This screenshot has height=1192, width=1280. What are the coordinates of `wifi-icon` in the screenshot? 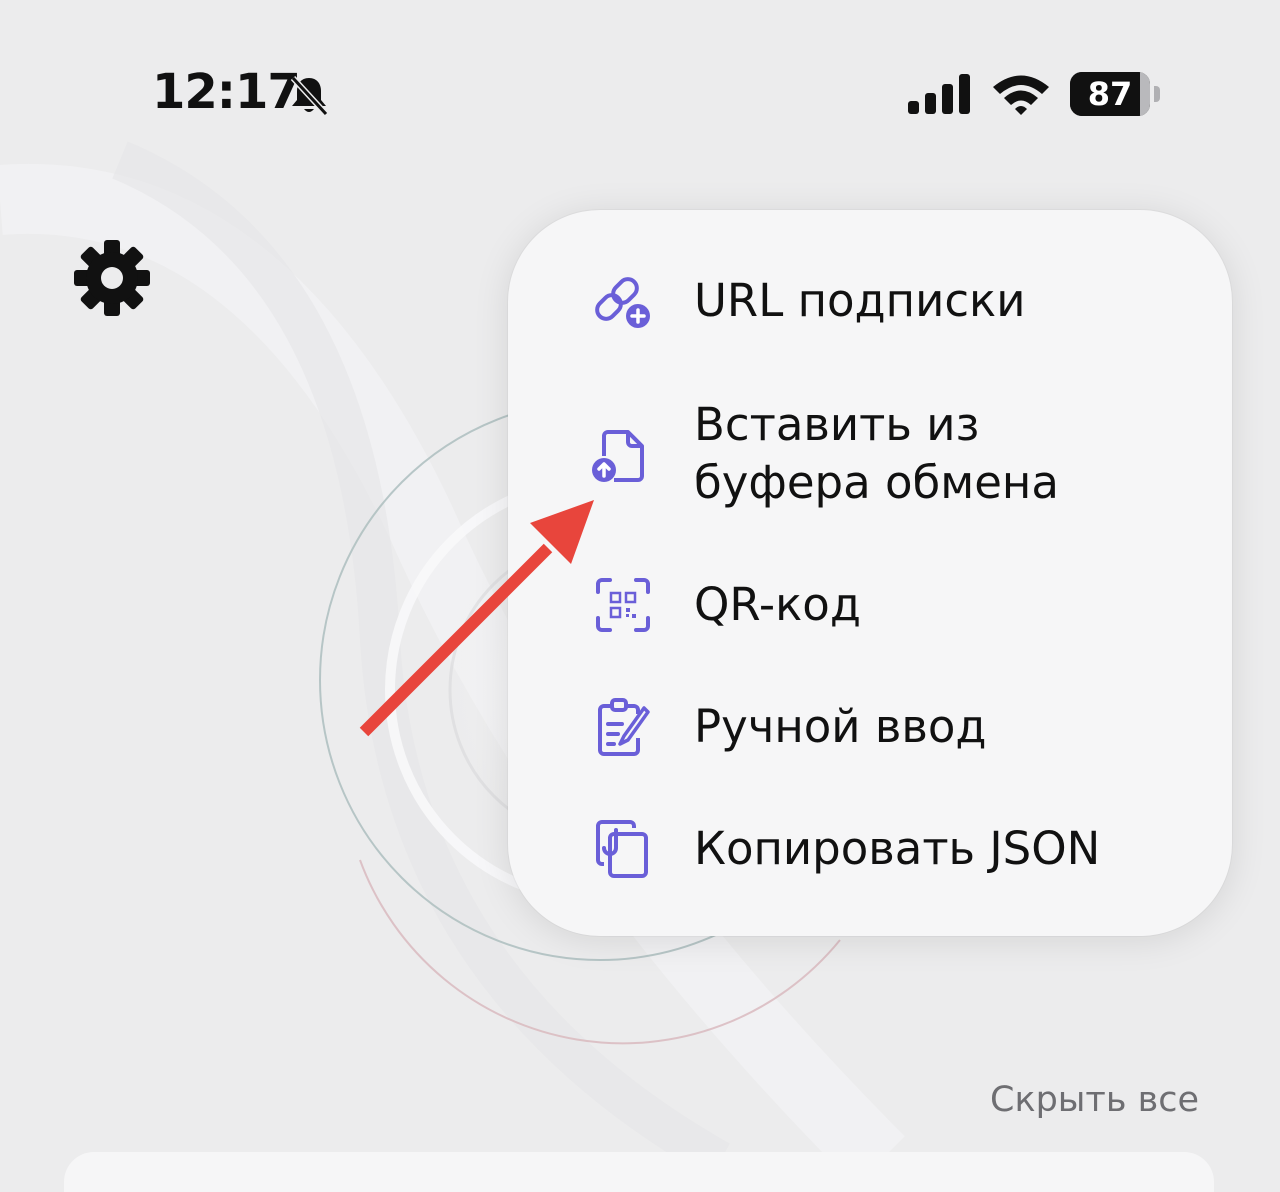 It's located at (1021, 95).